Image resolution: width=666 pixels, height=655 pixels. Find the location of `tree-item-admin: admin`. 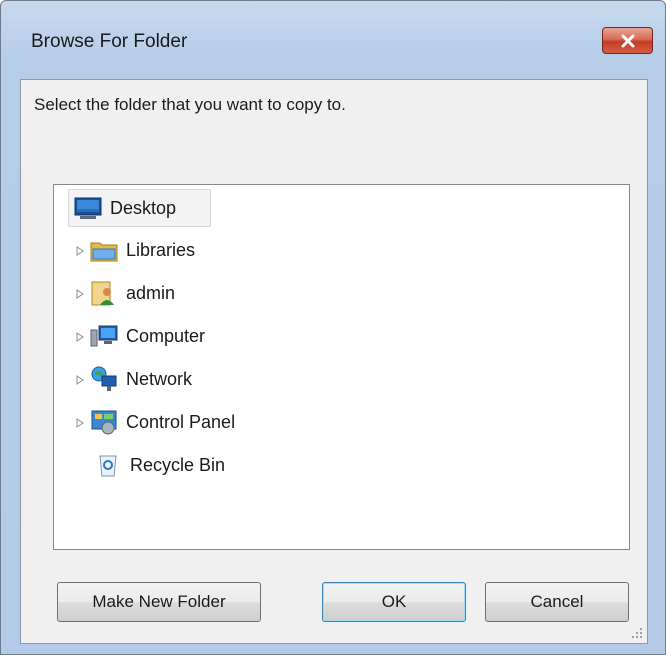

tree-item-admin: admin is located at coordinates (132, 293).